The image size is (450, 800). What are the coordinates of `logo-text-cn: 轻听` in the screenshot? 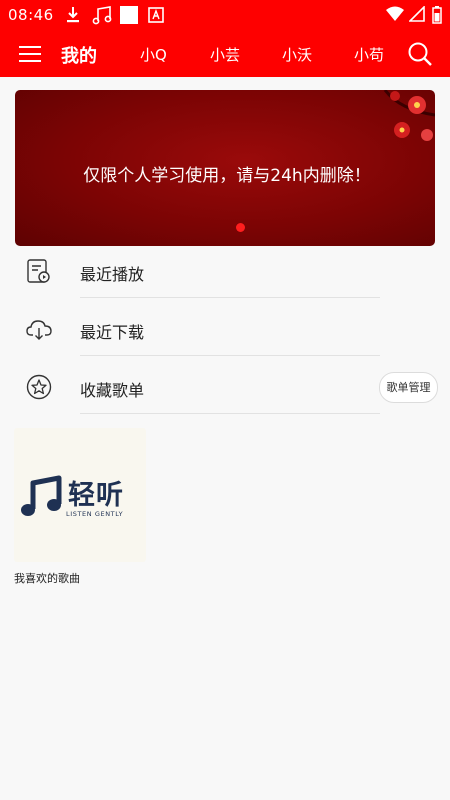 It's located at (96, 495).